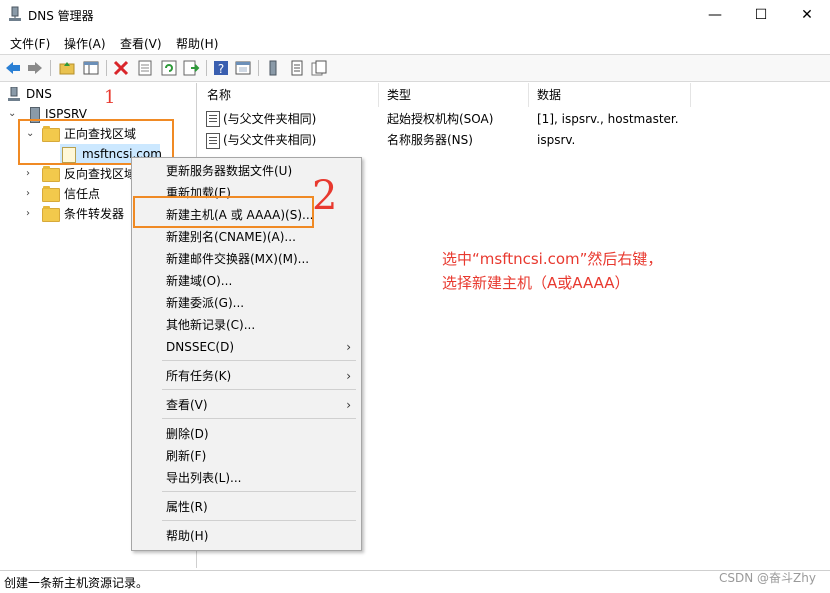  What do you see at coordinates (454, 95) in the screenshot?
I see `column-header-type: 类型` at bounding box center [454, 95].